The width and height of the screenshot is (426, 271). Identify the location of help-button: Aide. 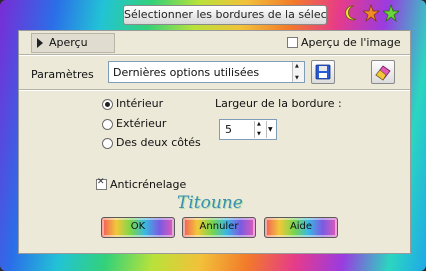
(301, 227).